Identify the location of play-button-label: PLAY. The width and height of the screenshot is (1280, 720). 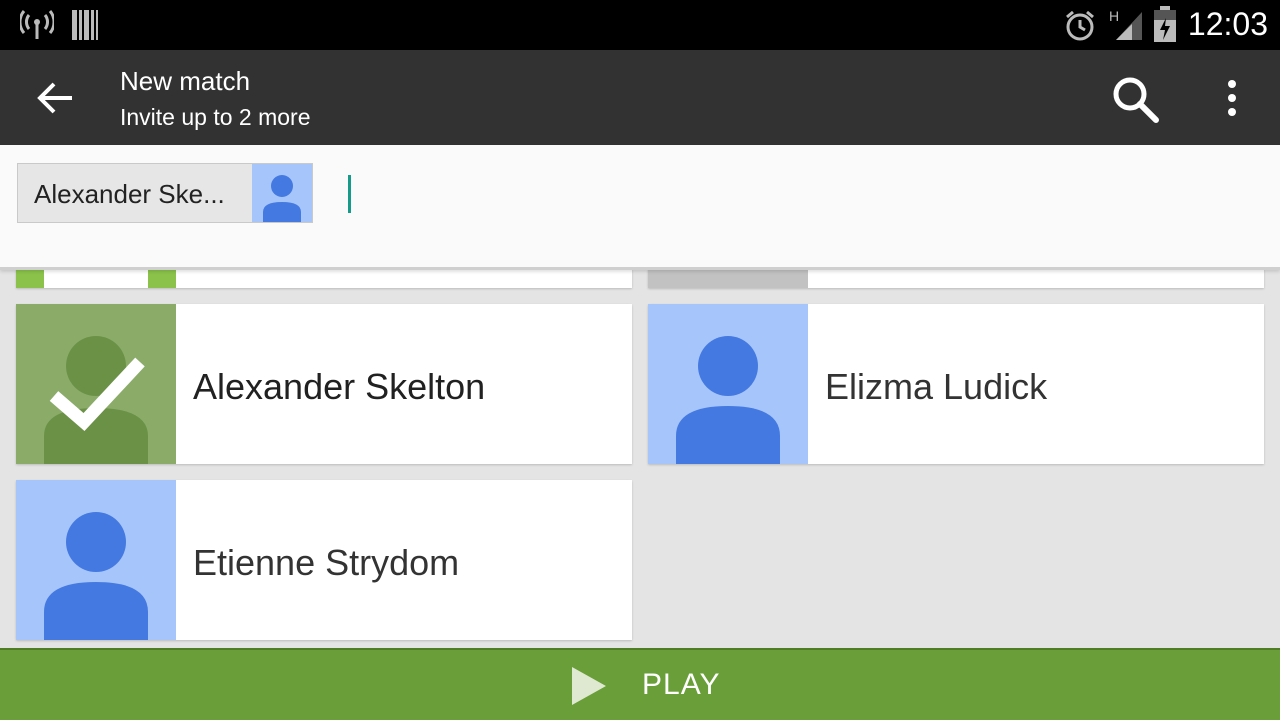
(681, 684).